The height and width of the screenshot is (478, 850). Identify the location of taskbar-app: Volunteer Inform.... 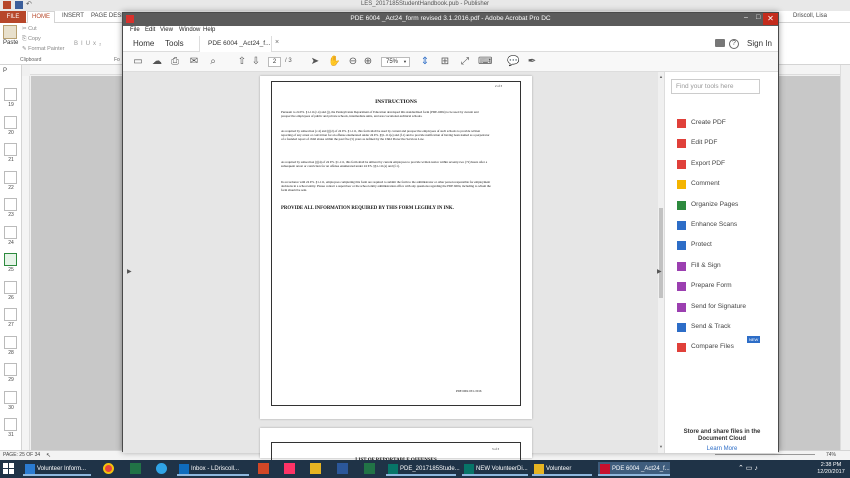
(57, 469).